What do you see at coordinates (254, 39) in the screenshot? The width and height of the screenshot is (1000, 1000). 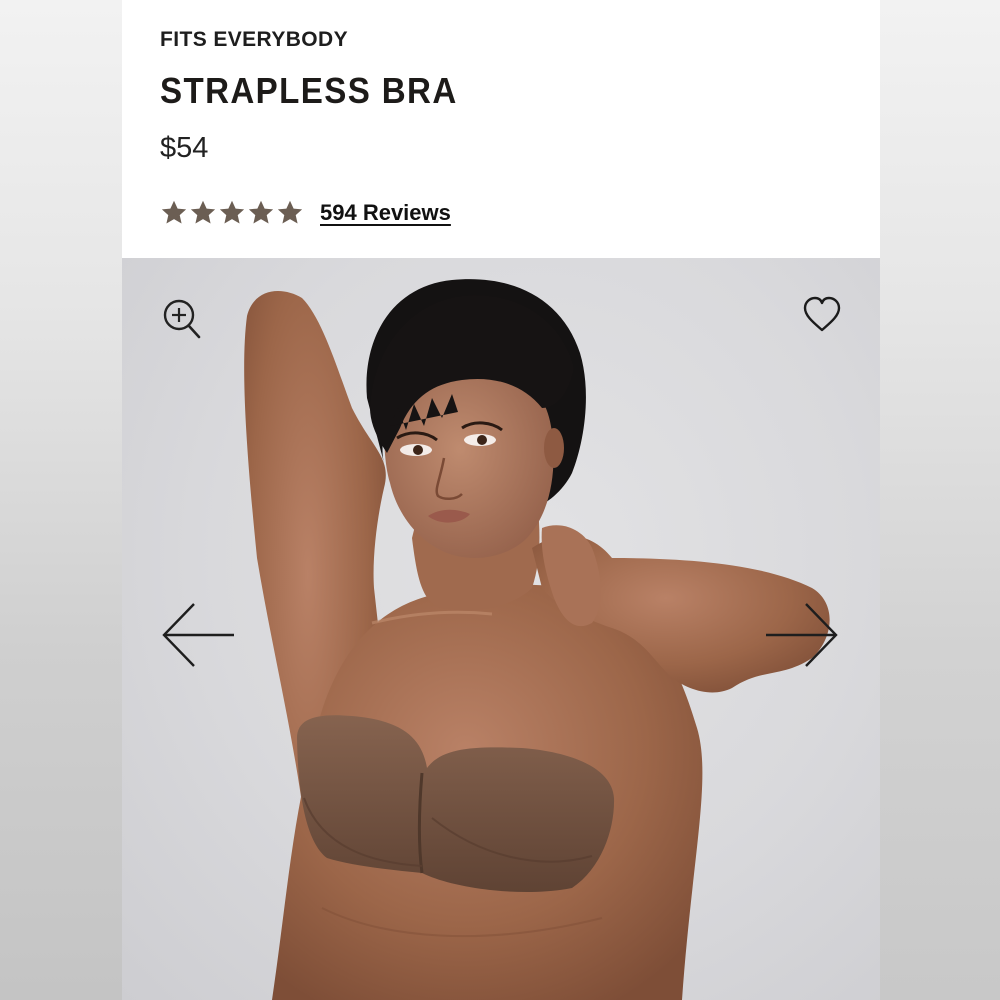 I see `collection-label: FITS EVERYBODY` at bounding box center [254, 39].